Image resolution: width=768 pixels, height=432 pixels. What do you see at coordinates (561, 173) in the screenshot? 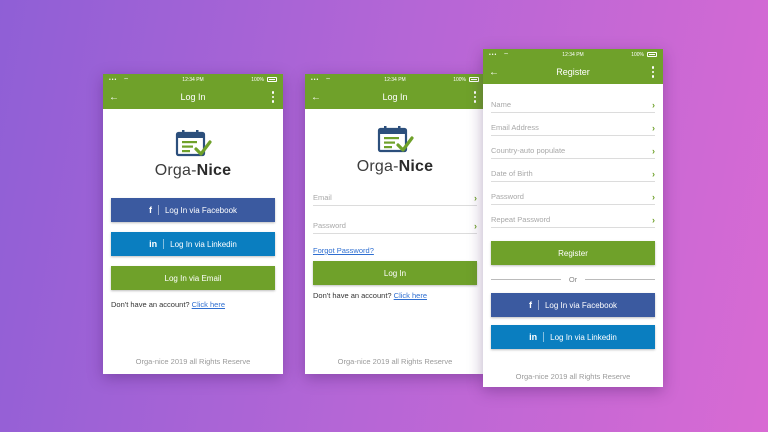
I see `date-of-birth-input` at bounding box center [561, 173].